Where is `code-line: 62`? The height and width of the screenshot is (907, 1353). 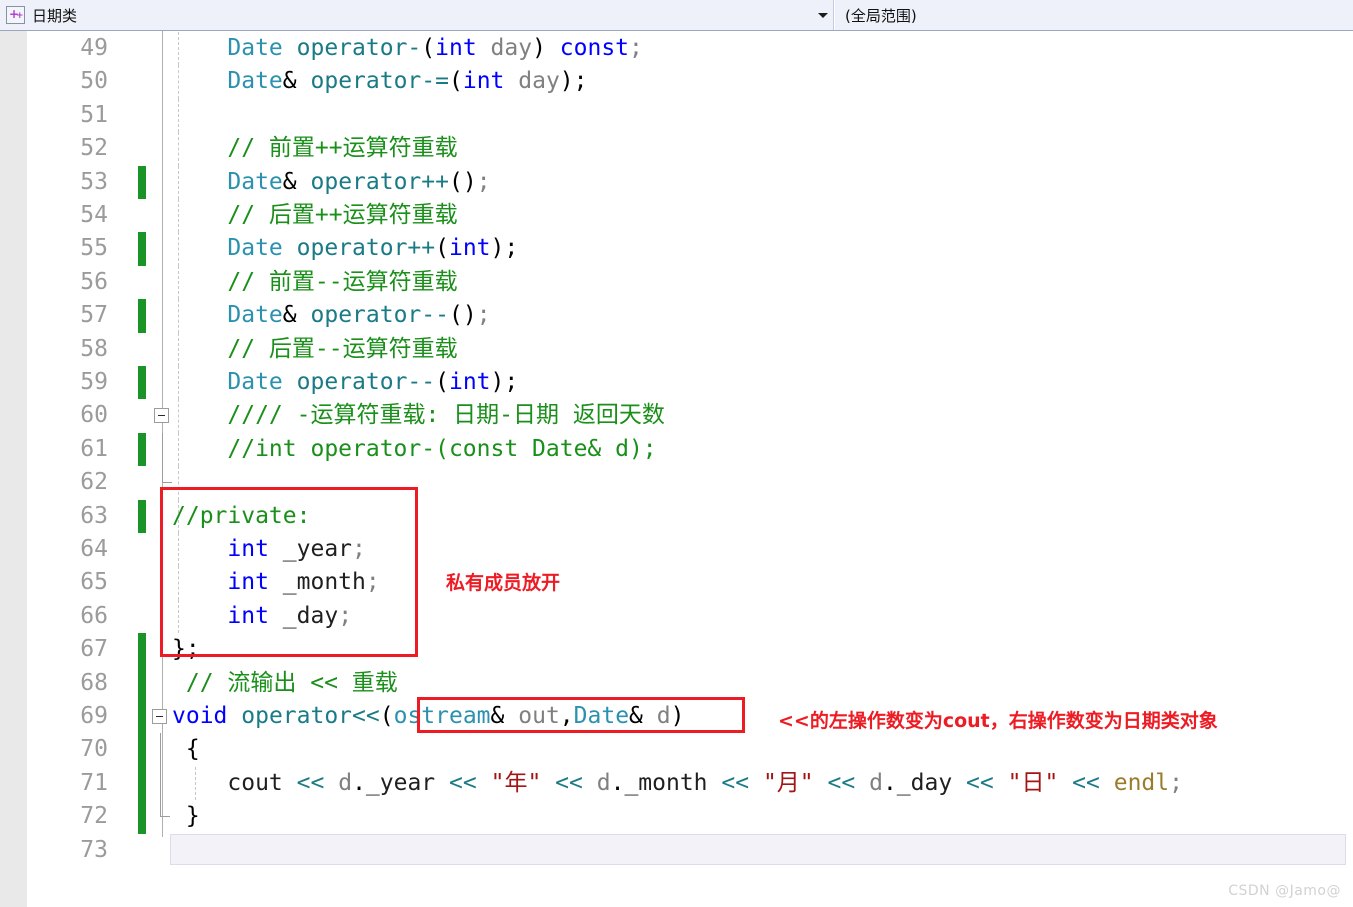 code-line: 62 is located at coordinates (676, 483).